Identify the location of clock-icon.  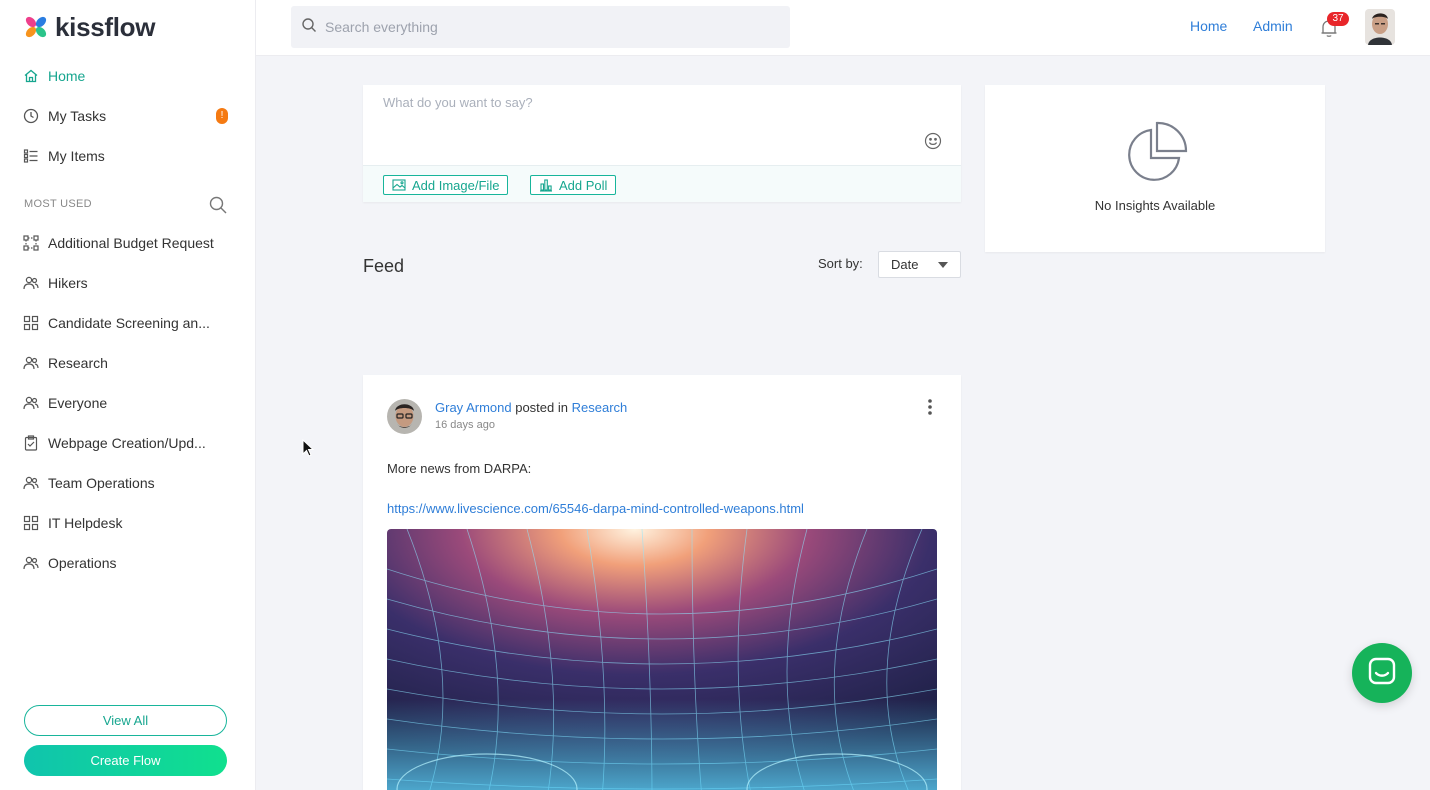
(31, 116).